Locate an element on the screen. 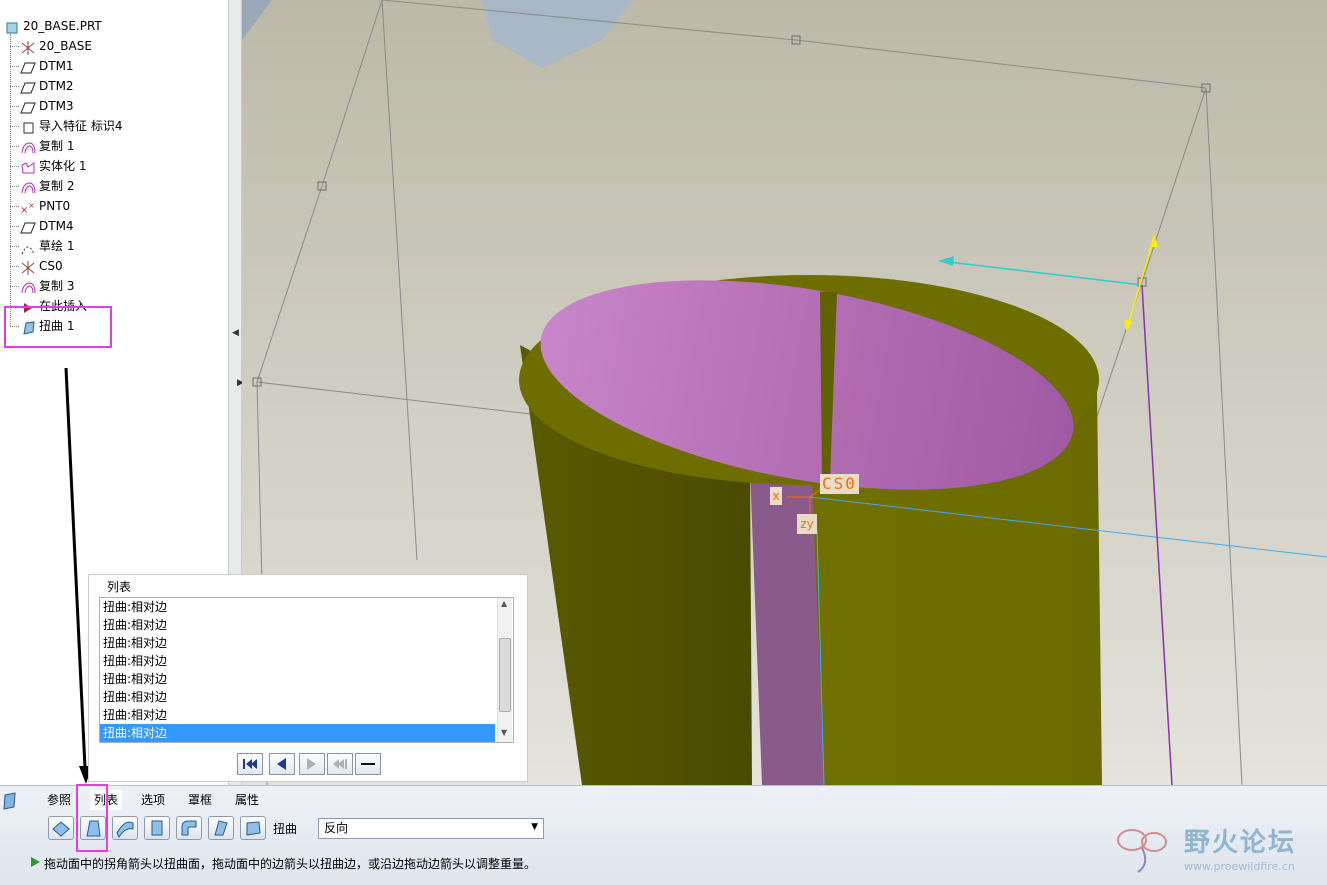 The image size is (1327, 885). scroll-up-icon: ▲ is located at coordinates (504, 603).